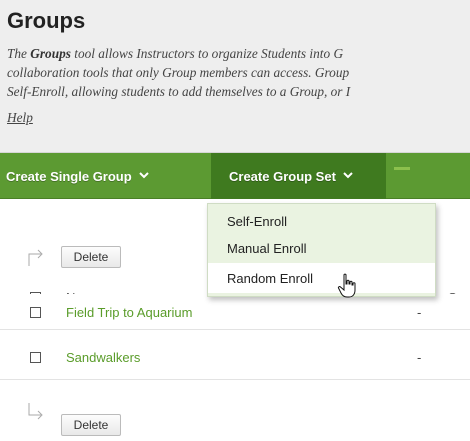 The height and width of the screenshot is (441, 470). Describe the element at coordinates (235, 312) in the screenshot. I see `table-row: Field Trip to Aquarium -` at that location.